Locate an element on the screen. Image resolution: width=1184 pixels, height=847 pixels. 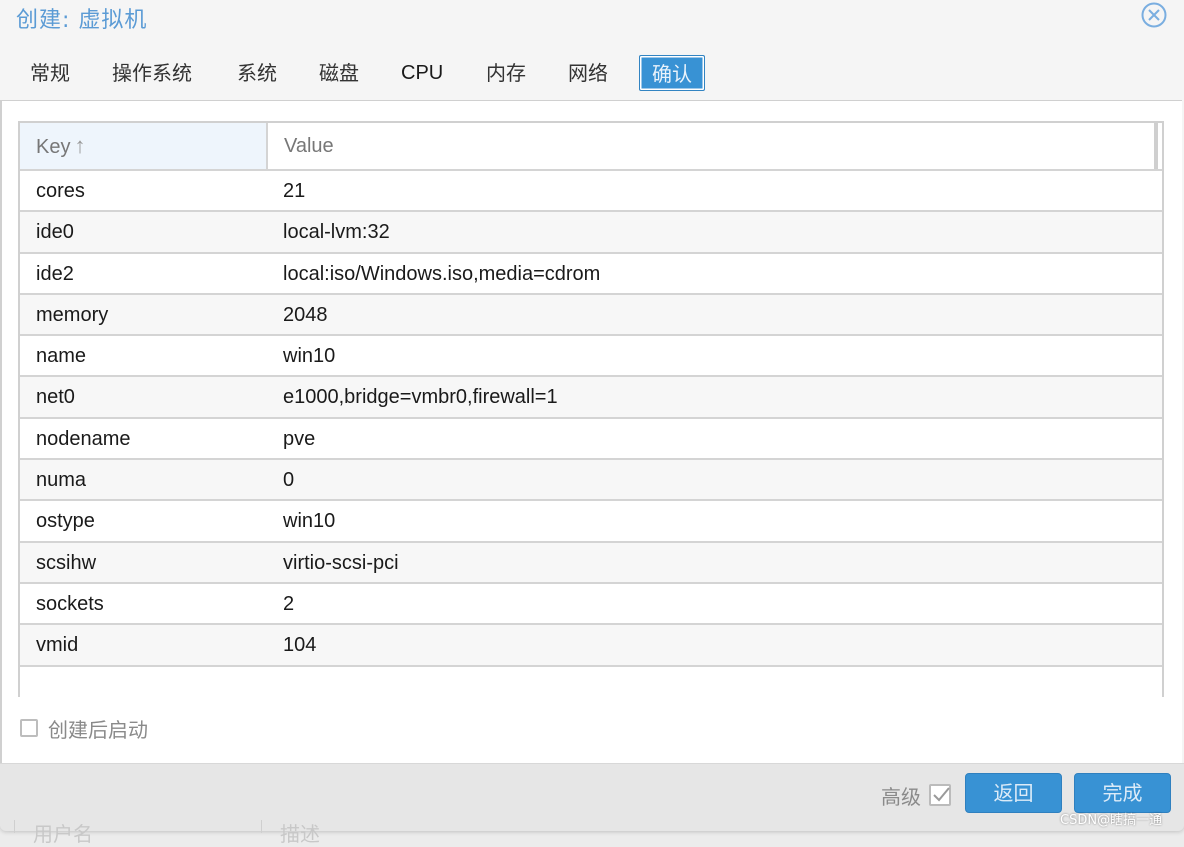
row-value: 21 is located at coordinates (294, 191).